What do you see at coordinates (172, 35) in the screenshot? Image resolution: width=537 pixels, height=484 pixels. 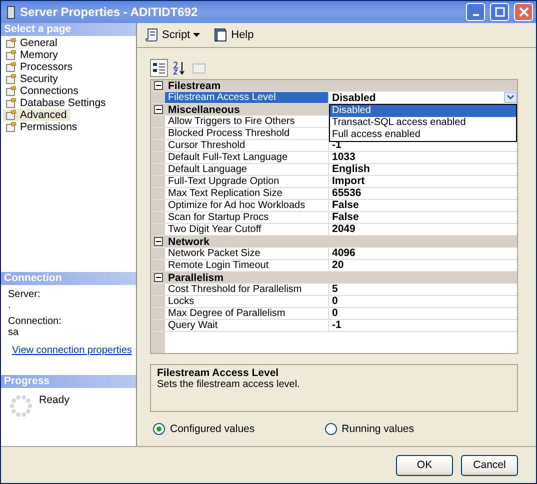 I see `script-button: Script` at bounding box center [172, 35].